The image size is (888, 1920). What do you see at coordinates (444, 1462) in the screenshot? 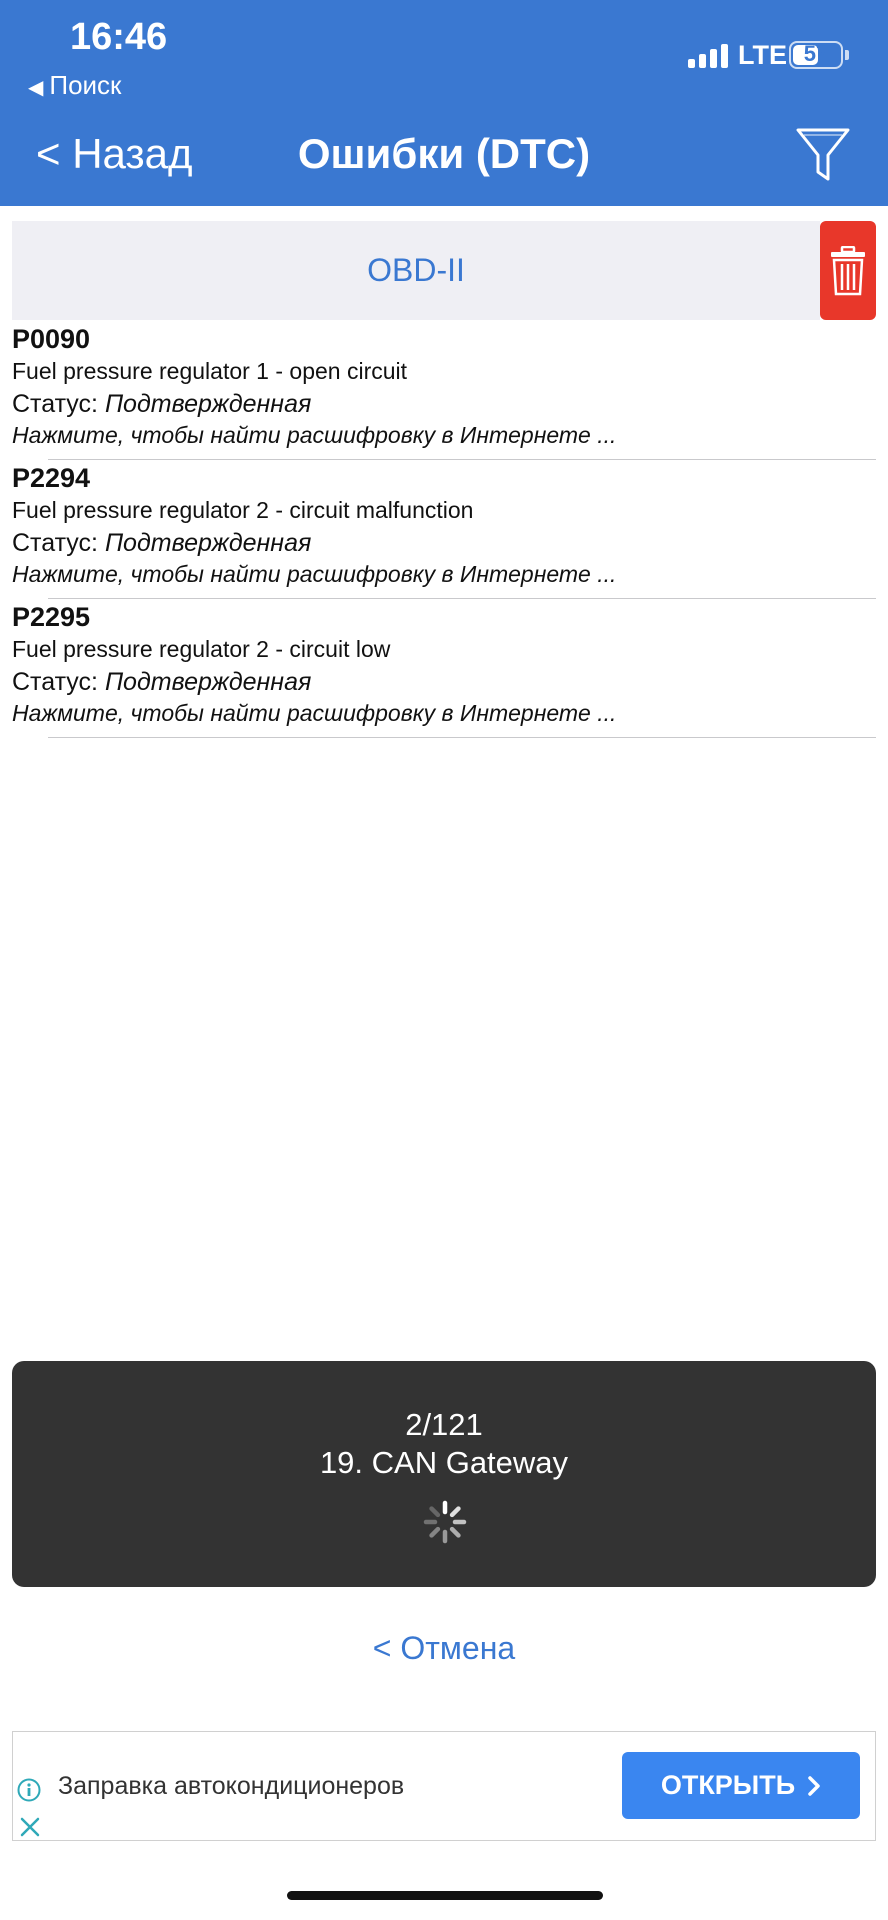
I see `scan-current-module: 19. CAN Gateway` at bounding box center [444, 1462].